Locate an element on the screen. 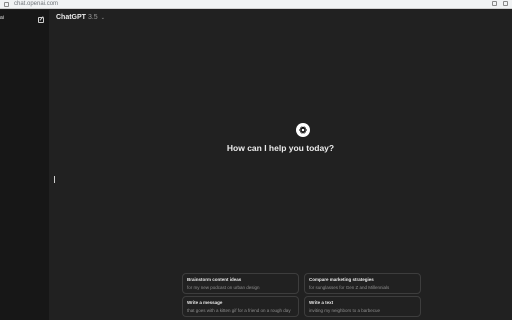  model-selector: ChatGPT 3.5 ⌄ is located at coordinates (80, 17).